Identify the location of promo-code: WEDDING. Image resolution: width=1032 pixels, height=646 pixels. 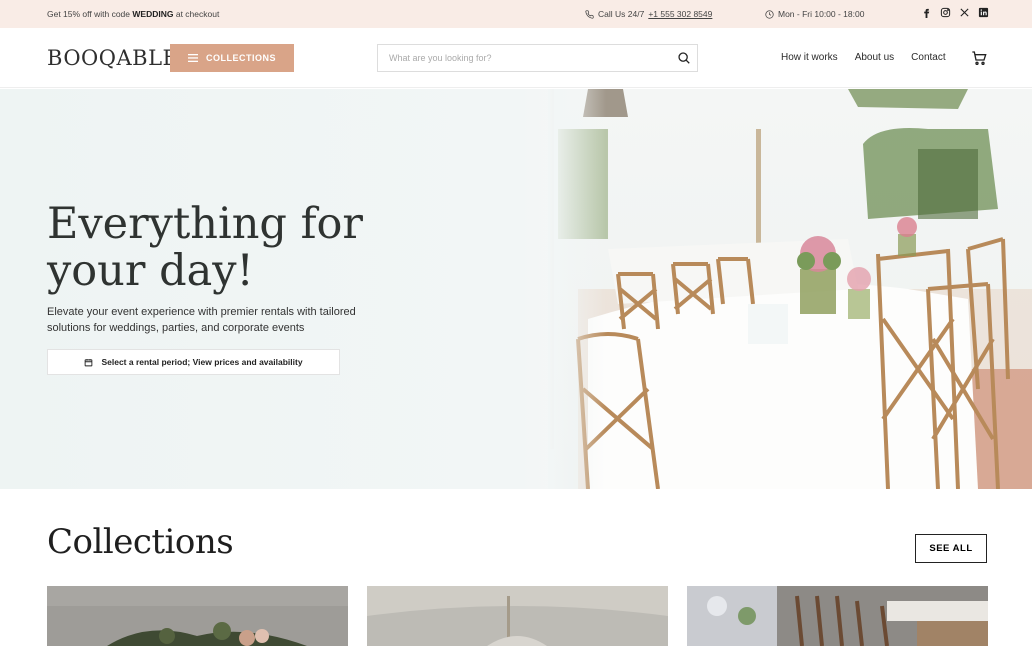
(153, 14).